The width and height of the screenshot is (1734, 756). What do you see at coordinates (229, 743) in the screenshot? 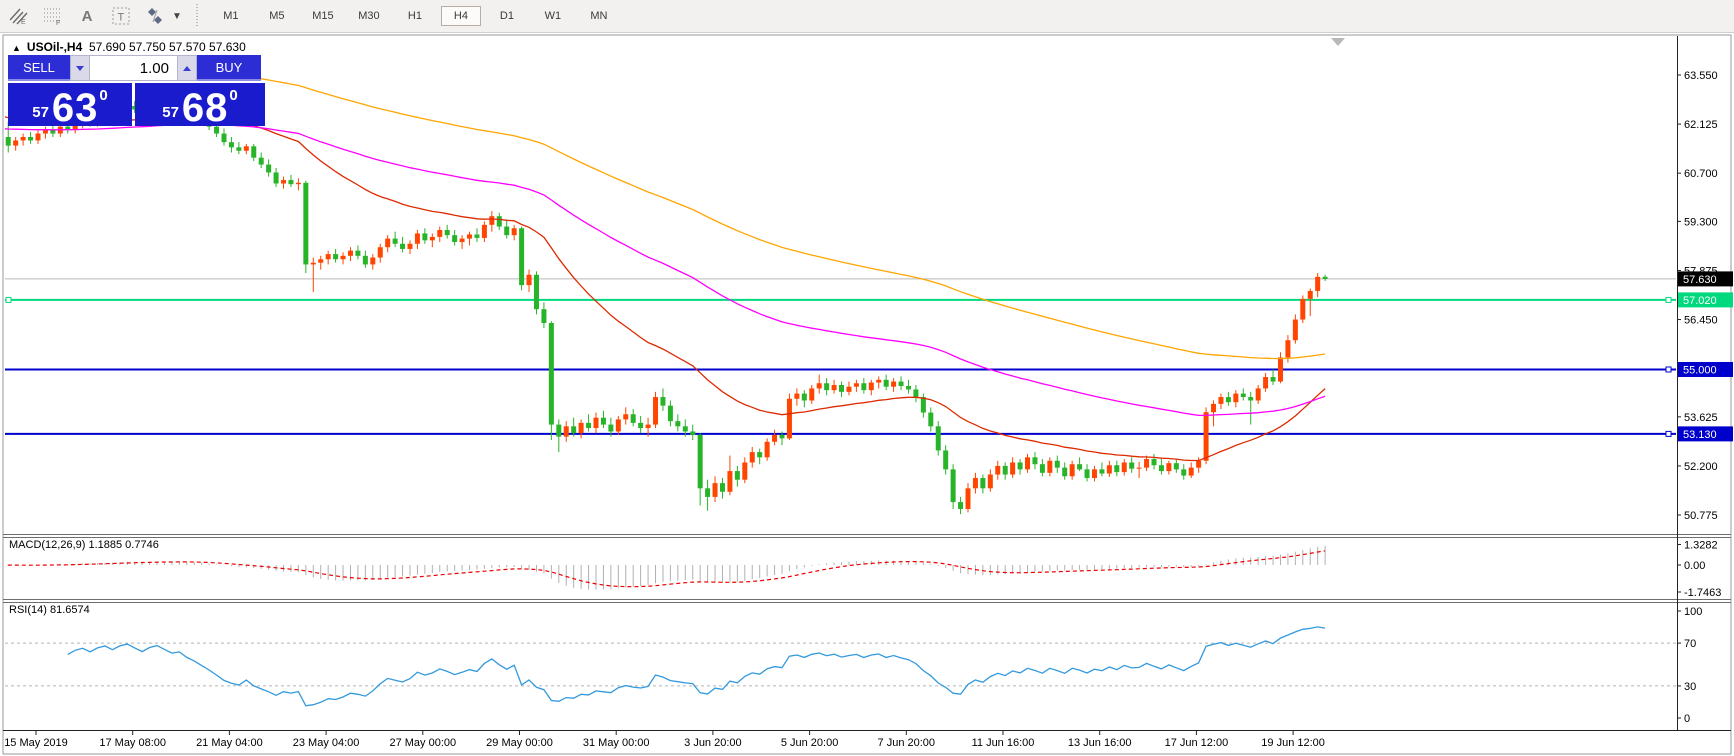
I see `time-axis-label: 21 May 04:00` at bounding box center [229, 743].